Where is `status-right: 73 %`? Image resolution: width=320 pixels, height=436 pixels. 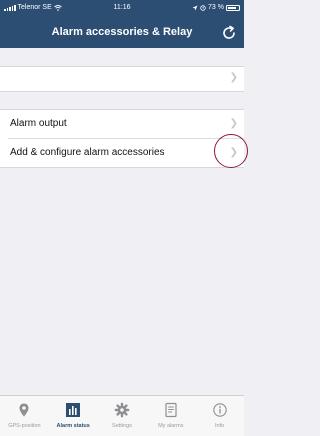
status-right: 73 % is located at coordinates (216, 7).